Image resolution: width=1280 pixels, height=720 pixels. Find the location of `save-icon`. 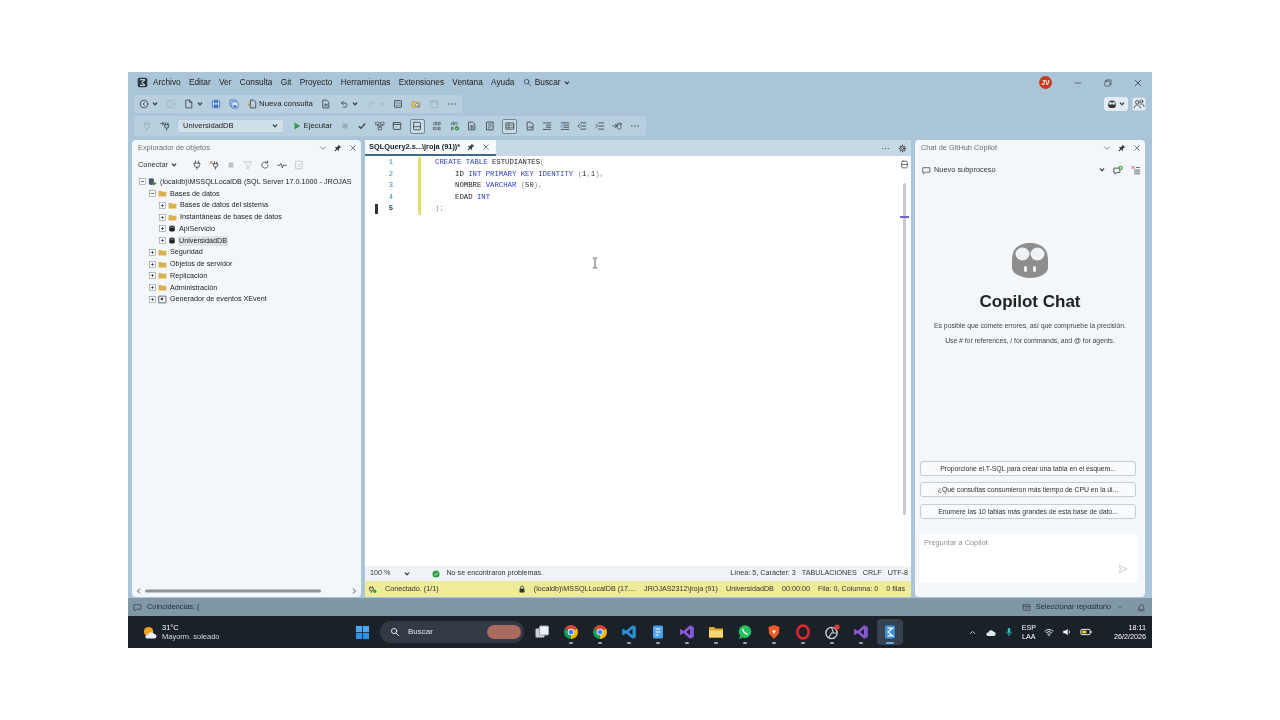

save-icon is located at coordinates (216, 103).